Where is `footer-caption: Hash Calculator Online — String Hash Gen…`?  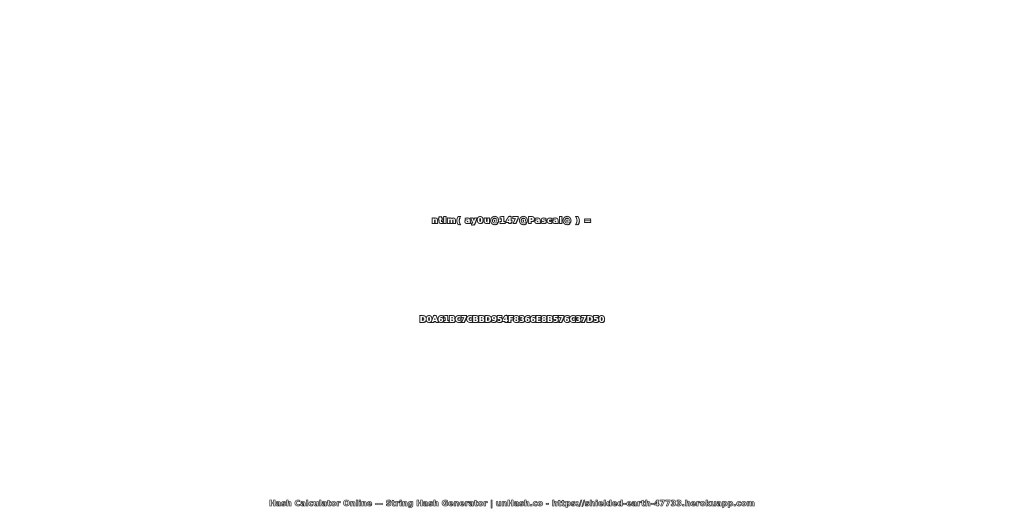
footer-caption: Hash Calculator Online — String Hash Gen… is located at coordinates (512, 504).